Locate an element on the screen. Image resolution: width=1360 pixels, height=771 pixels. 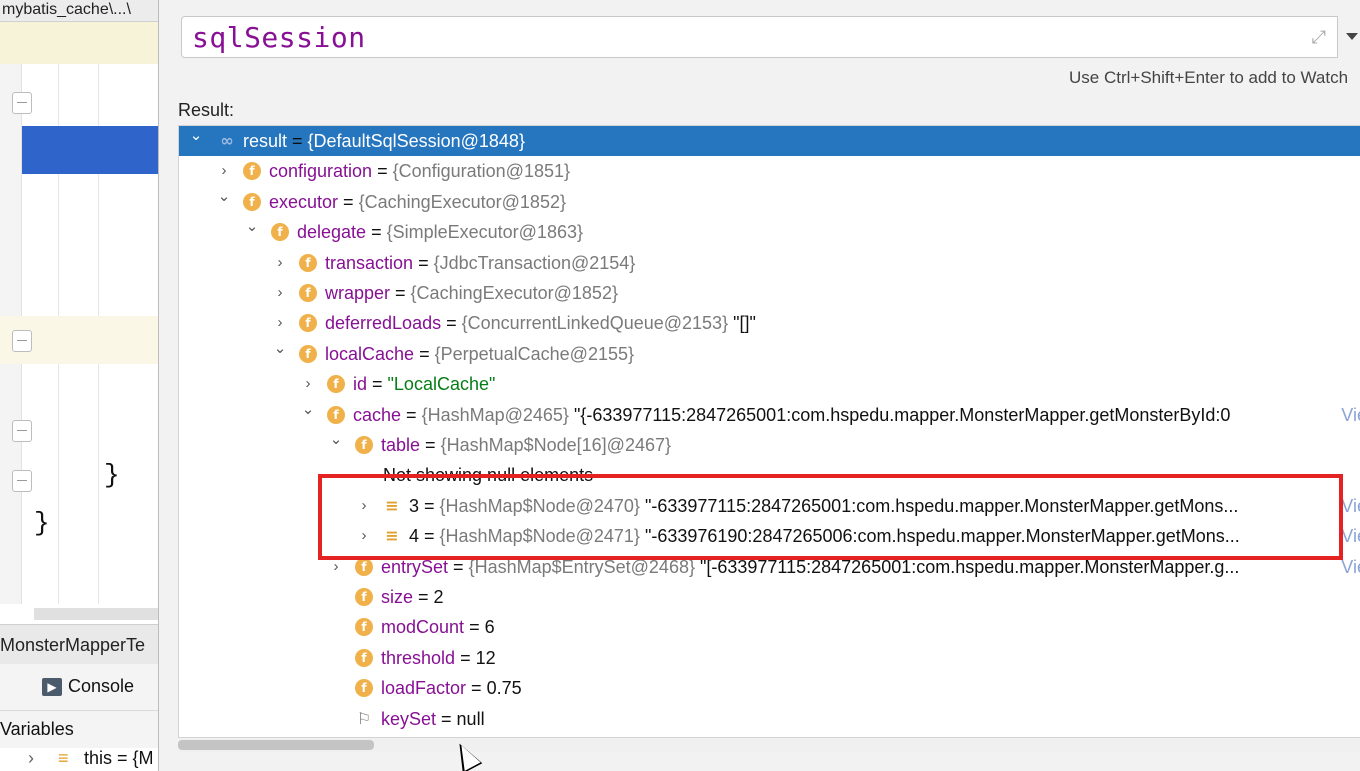
tree-row: f threshold = 12 is located at coordinates (769, 658).